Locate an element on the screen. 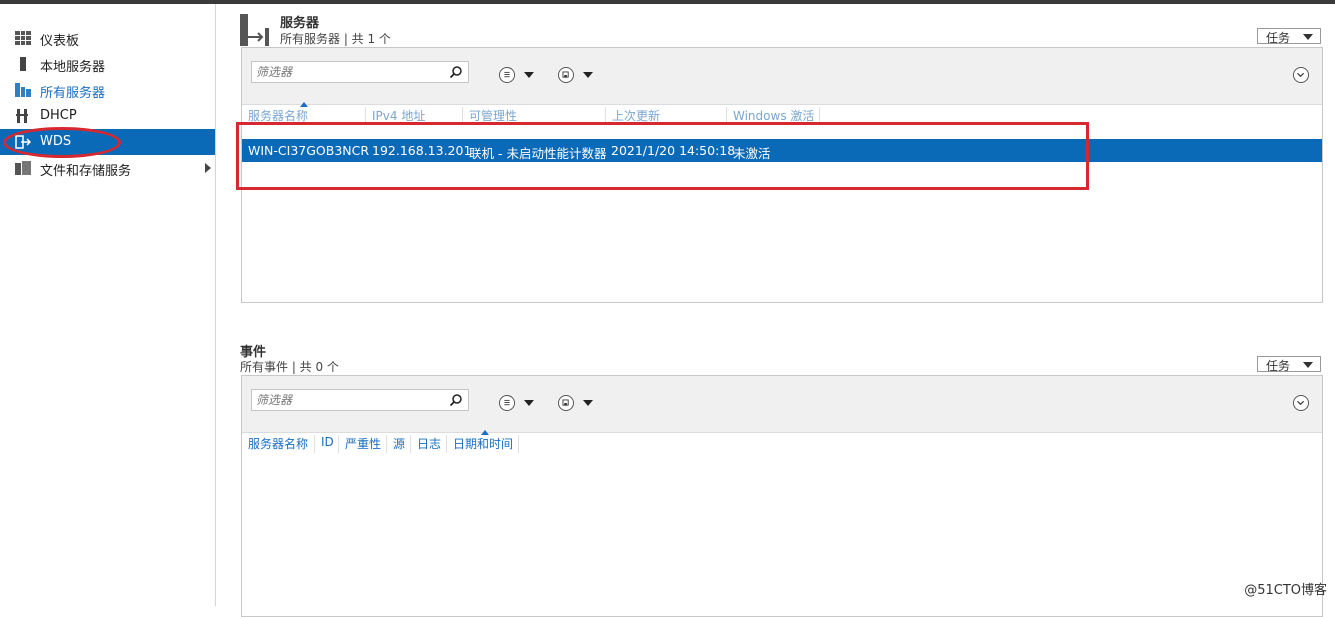 The width and height of the screenshot is (1335, 617). column-header-source: 源 is located at coordinates (399, 444).